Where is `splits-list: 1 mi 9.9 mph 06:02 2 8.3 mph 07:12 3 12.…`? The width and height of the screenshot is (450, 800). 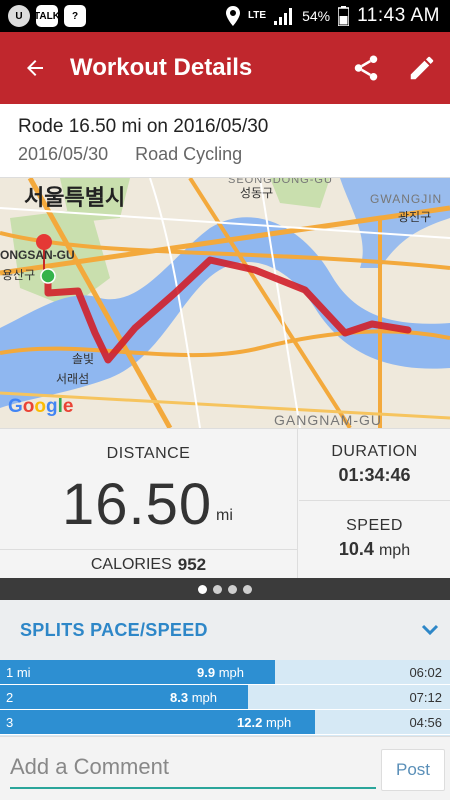 splits-list: 1 mi 9.9 mph 06:02 2 8.3 mph 07:12 3 12.… is located at coordinates (225, 698).